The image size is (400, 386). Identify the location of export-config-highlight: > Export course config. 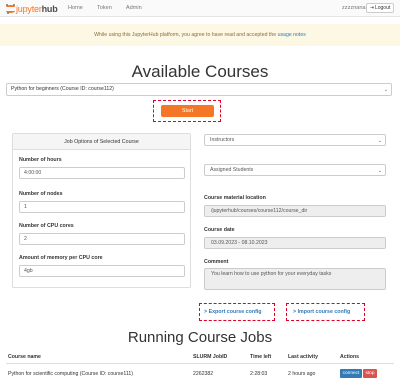
(237, 312).